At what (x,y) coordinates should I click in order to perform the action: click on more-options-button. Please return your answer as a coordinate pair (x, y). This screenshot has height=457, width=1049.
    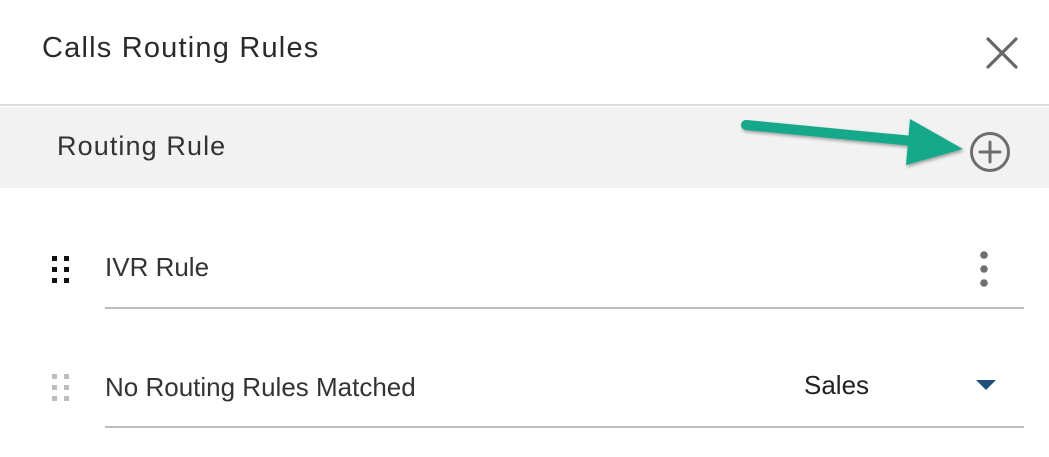
    Looking at the image, I should click on (984, 270).